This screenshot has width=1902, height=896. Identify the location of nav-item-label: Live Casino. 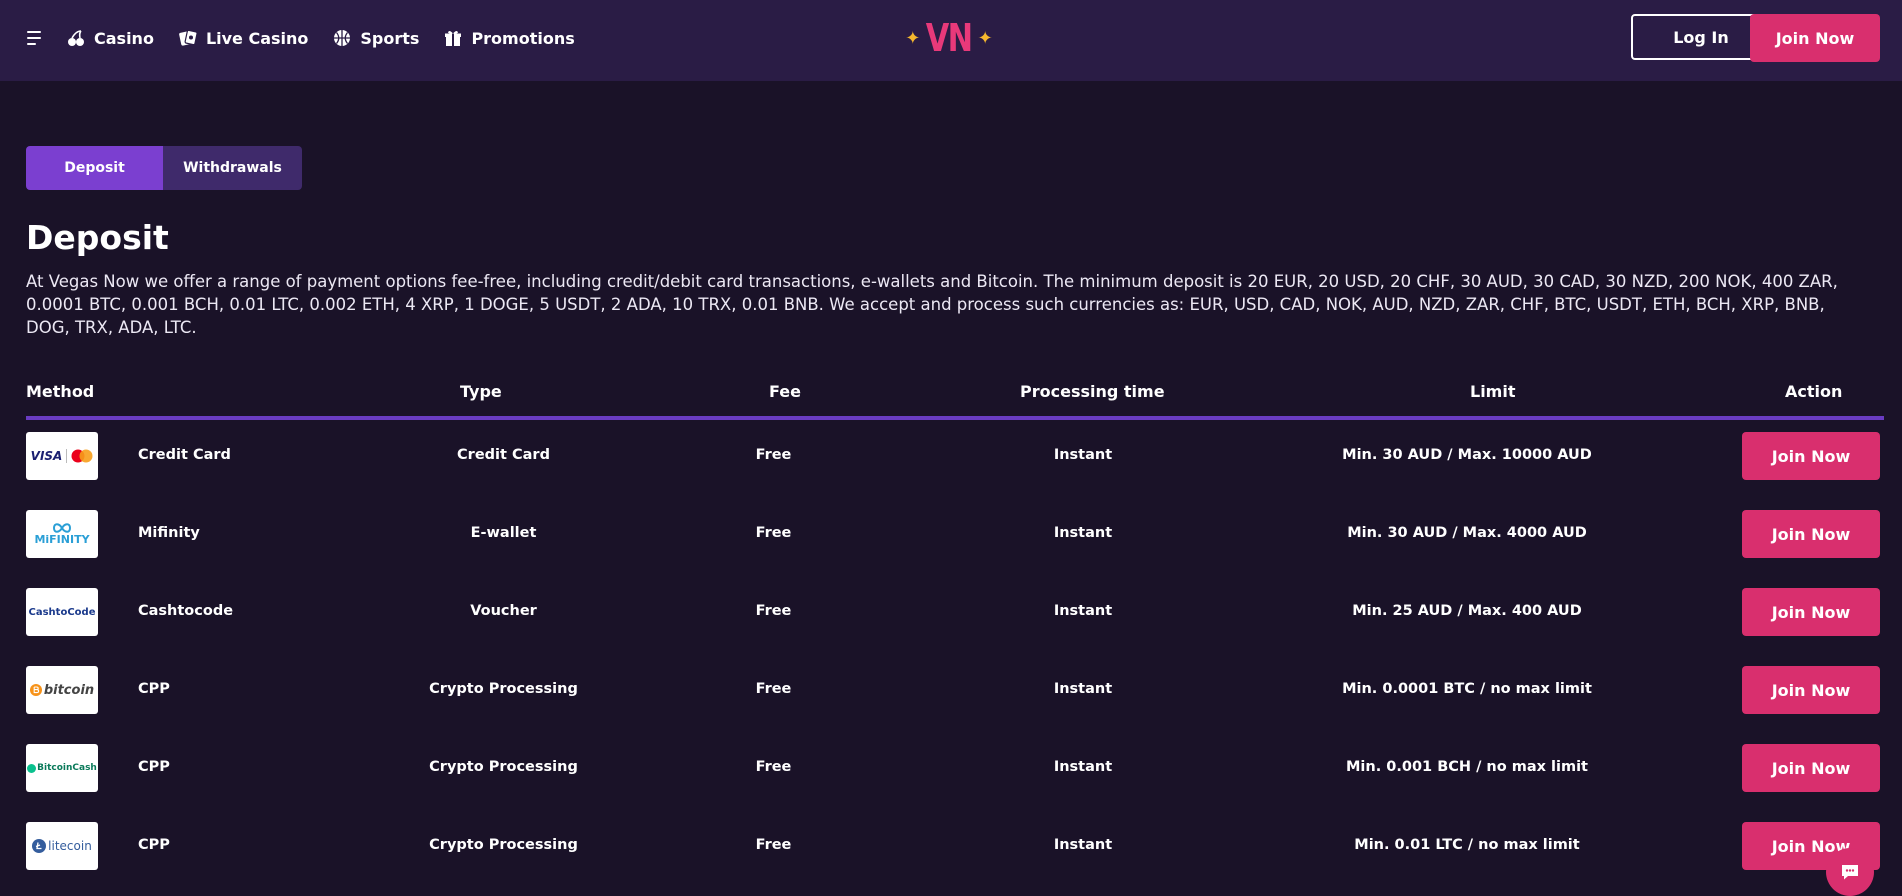
(257, 38).